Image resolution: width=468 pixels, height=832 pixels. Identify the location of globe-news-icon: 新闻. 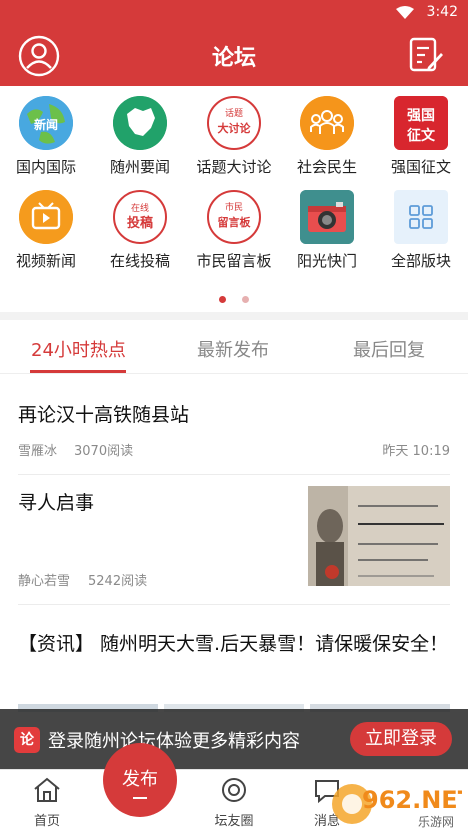
(46, 123).